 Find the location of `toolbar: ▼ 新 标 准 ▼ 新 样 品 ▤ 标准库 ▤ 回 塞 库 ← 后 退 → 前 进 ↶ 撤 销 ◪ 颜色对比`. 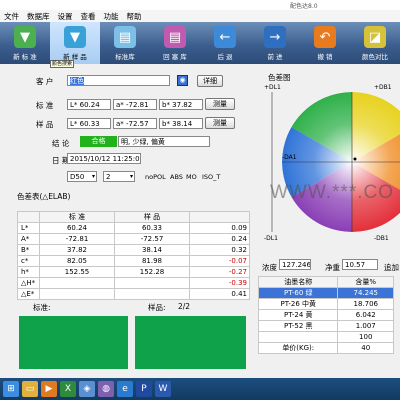

toolbar: ▼ 新 标 准 ▼ 新 样 品 ▤ 标准库 ▤ 回 塞 库 ← 后 退 → 前 进 ↶ 撤 销 ◪ 颜色对比 is located at coordinates (200, 43).